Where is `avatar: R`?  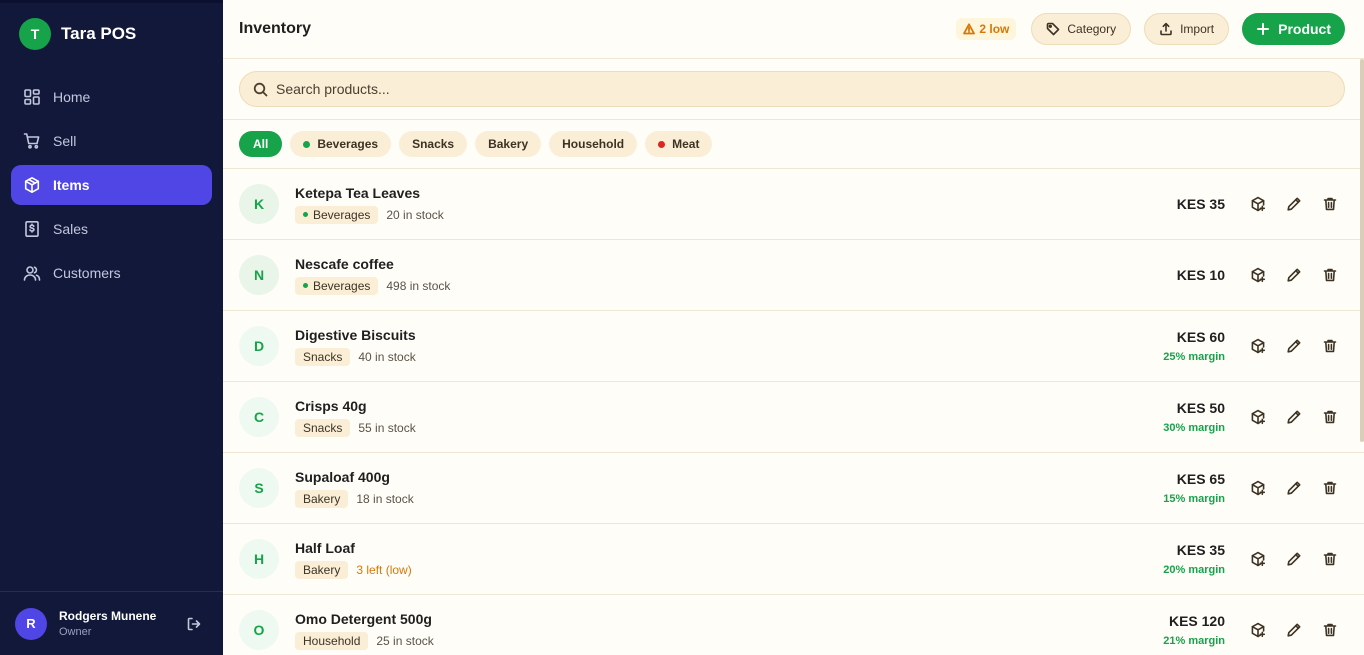 avatar: R is located at coordinates (31, 623).